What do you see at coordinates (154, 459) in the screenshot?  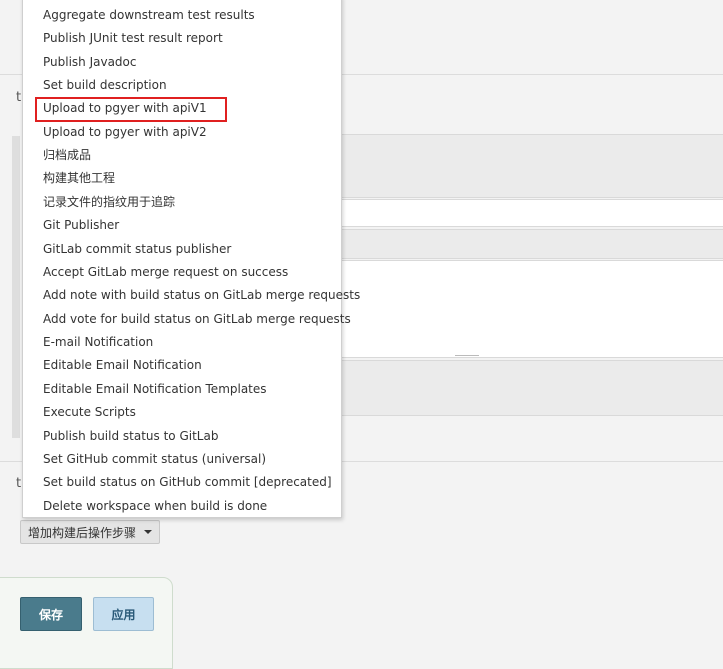 I see `menu-item: Set GitHub commit status (universal)` at bounding box center [154, 459].